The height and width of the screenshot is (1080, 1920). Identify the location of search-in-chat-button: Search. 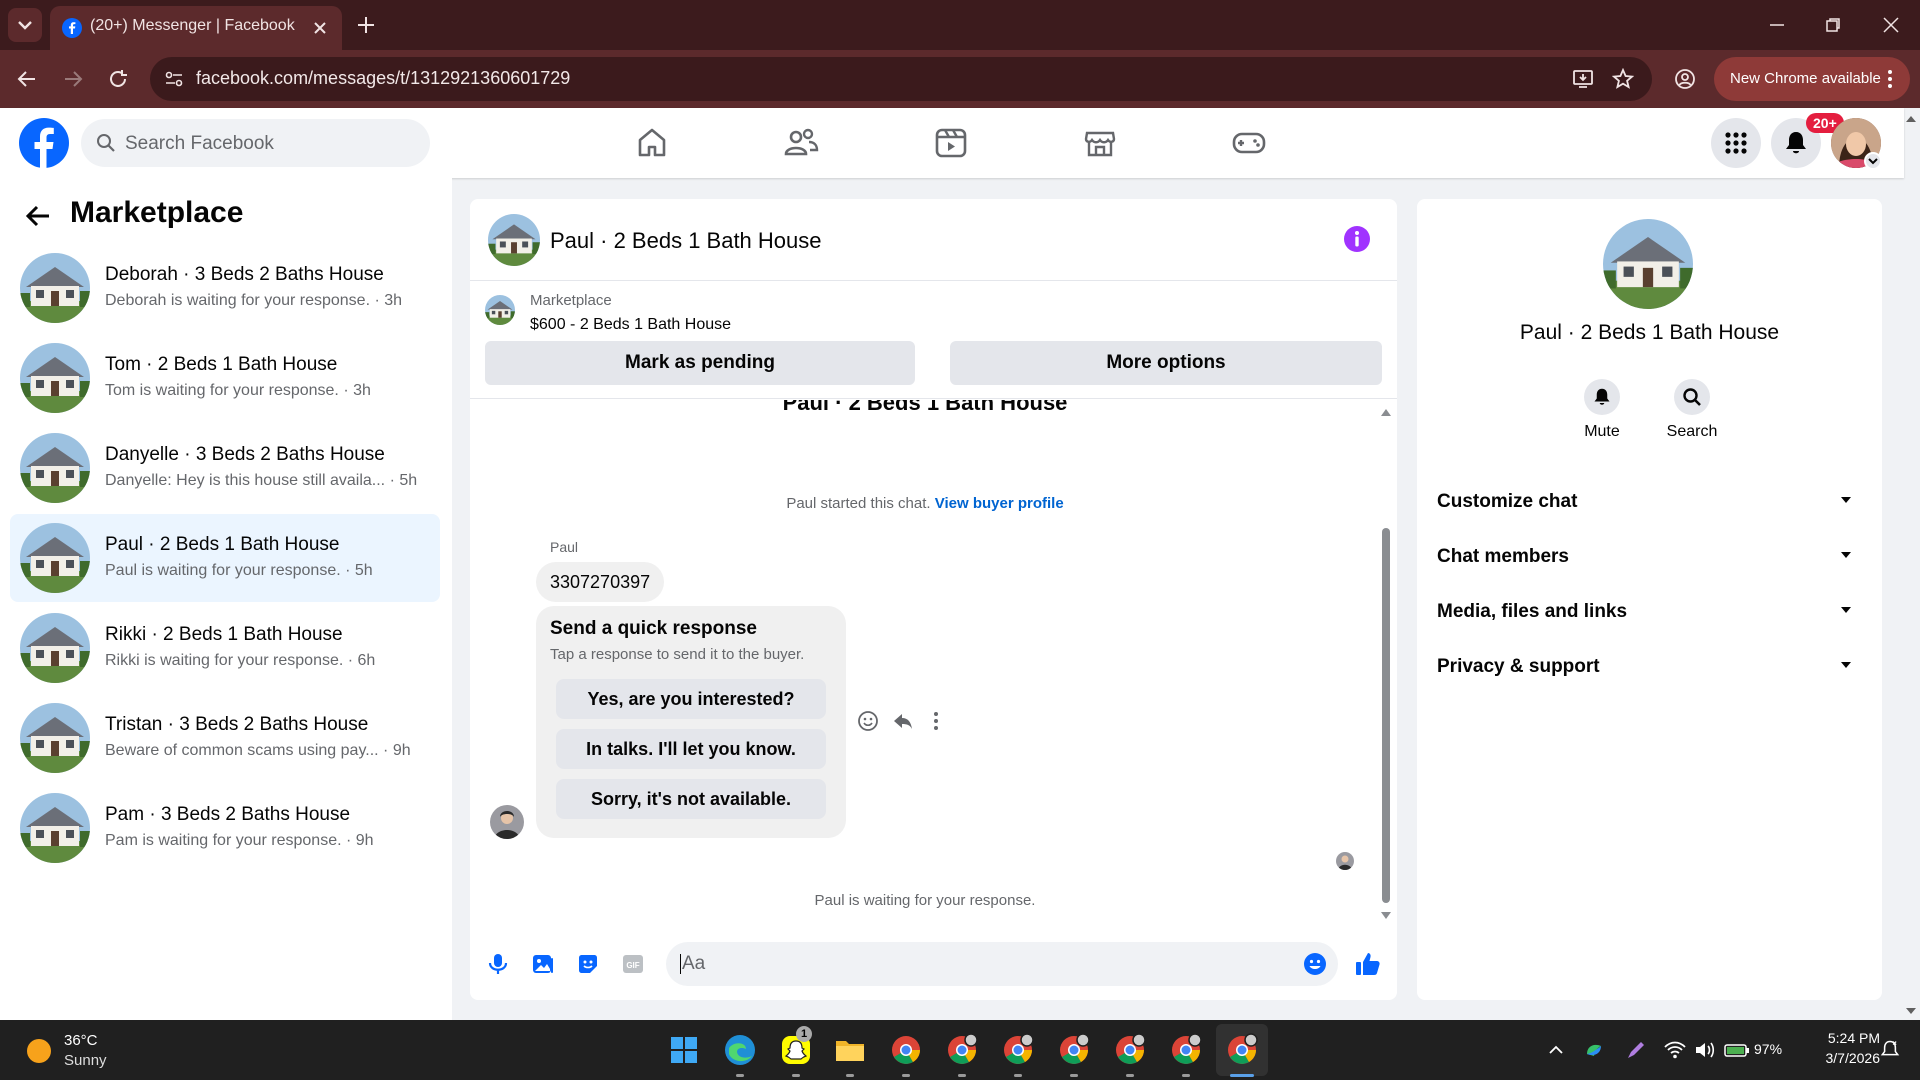
(1692, 414).